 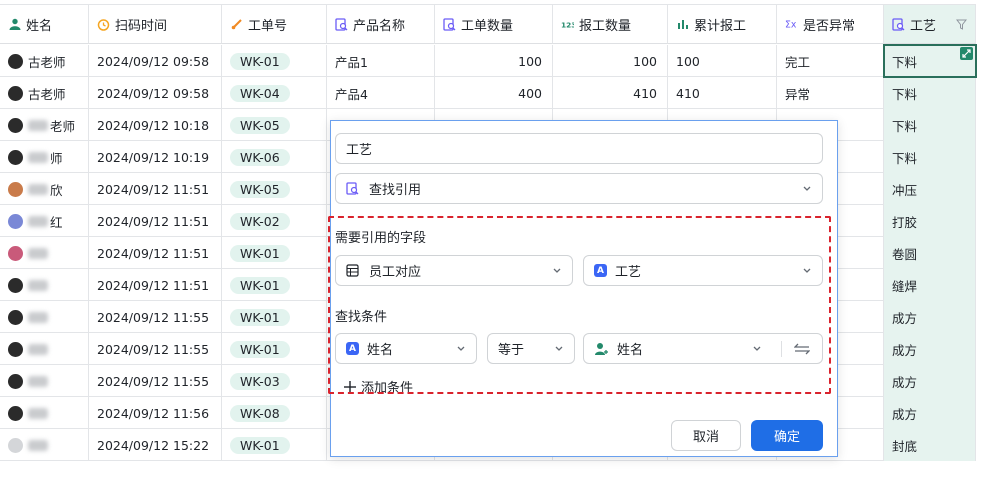 I want to click on cell-name-text: 红, so click(x=56, y=222).